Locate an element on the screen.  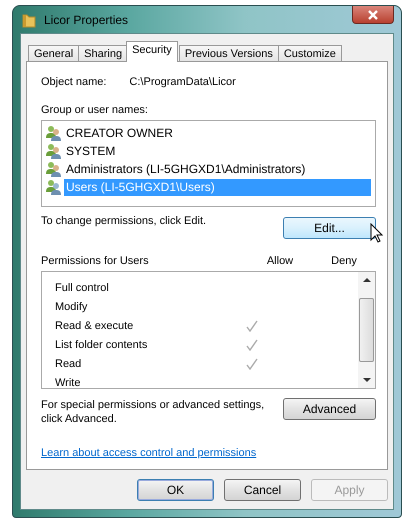
permission-name: Modify is located at coordinates (71, 306).